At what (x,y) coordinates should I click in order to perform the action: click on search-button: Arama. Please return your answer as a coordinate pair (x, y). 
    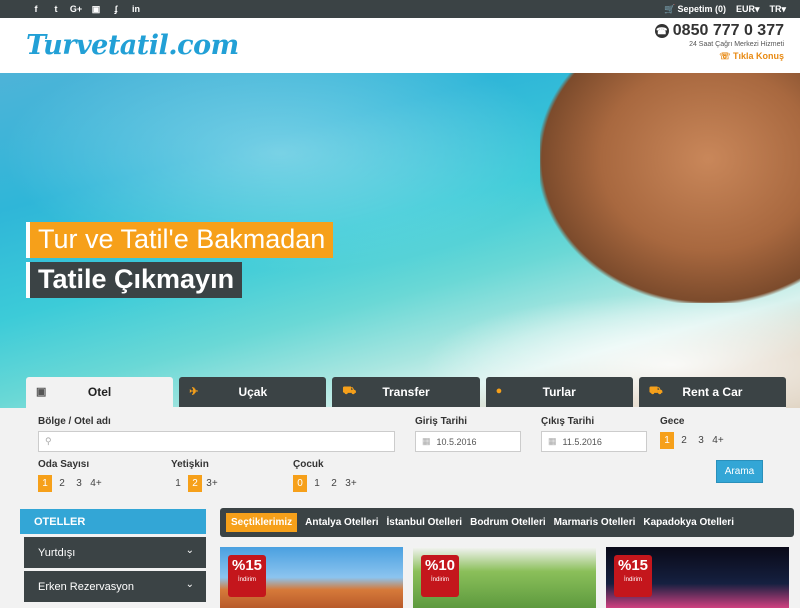
    Looking at the image, I should click on (739, 471).